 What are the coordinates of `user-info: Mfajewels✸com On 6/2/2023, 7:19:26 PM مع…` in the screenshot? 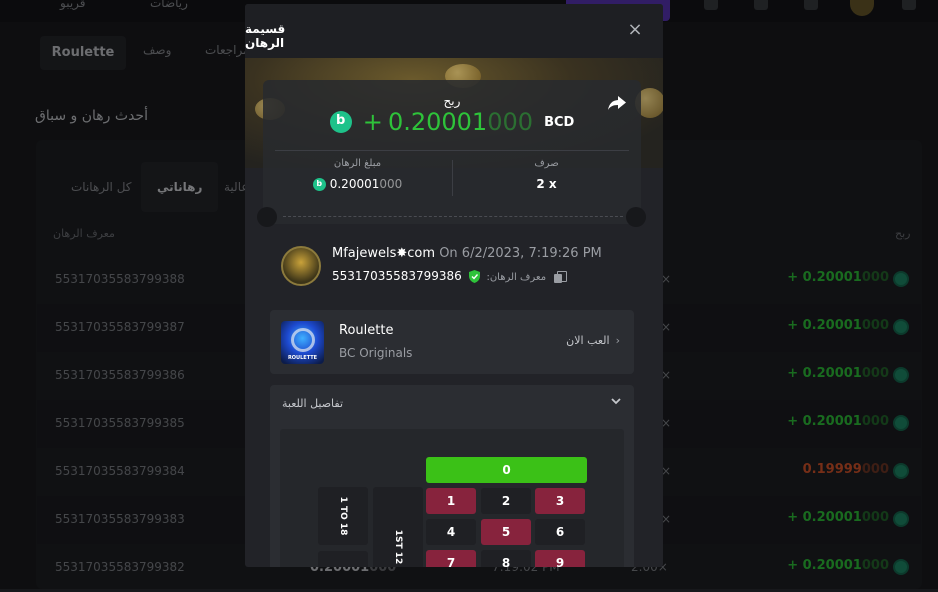 It's located at (452, 265).